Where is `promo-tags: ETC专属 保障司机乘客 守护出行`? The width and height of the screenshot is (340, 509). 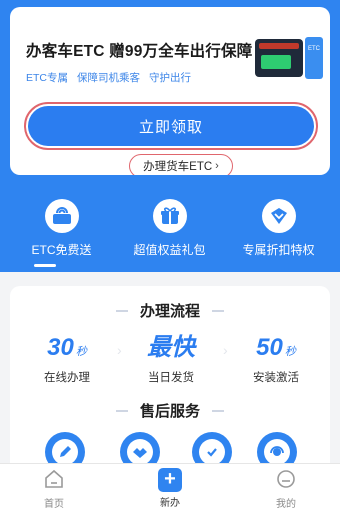
promo-tags: ETC专属 保障司机乘客 守护出行 is located at coordinates (108, 77).